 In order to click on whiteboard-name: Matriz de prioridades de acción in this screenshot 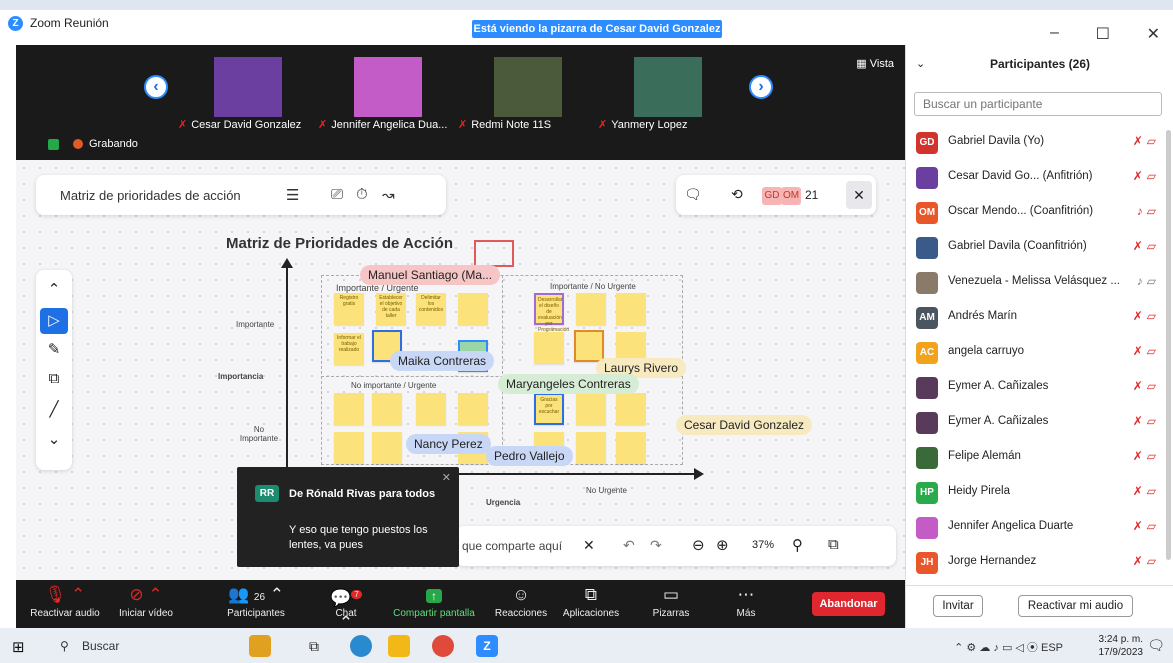, I will do `click(150, 195)`.